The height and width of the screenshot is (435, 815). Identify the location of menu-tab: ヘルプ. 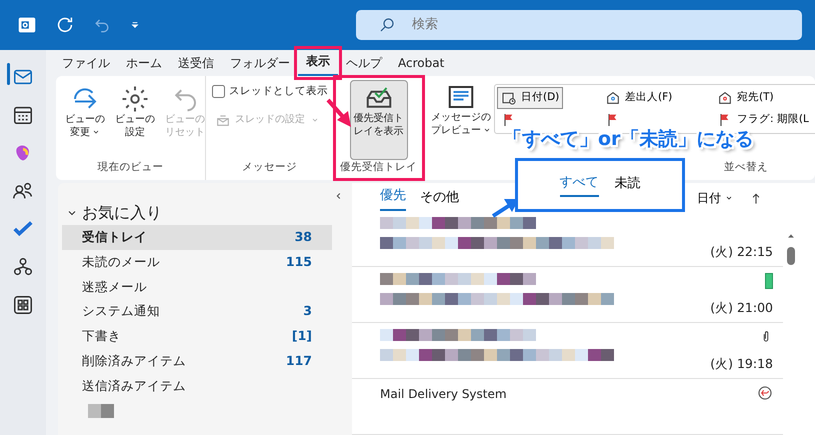
(364, 64).